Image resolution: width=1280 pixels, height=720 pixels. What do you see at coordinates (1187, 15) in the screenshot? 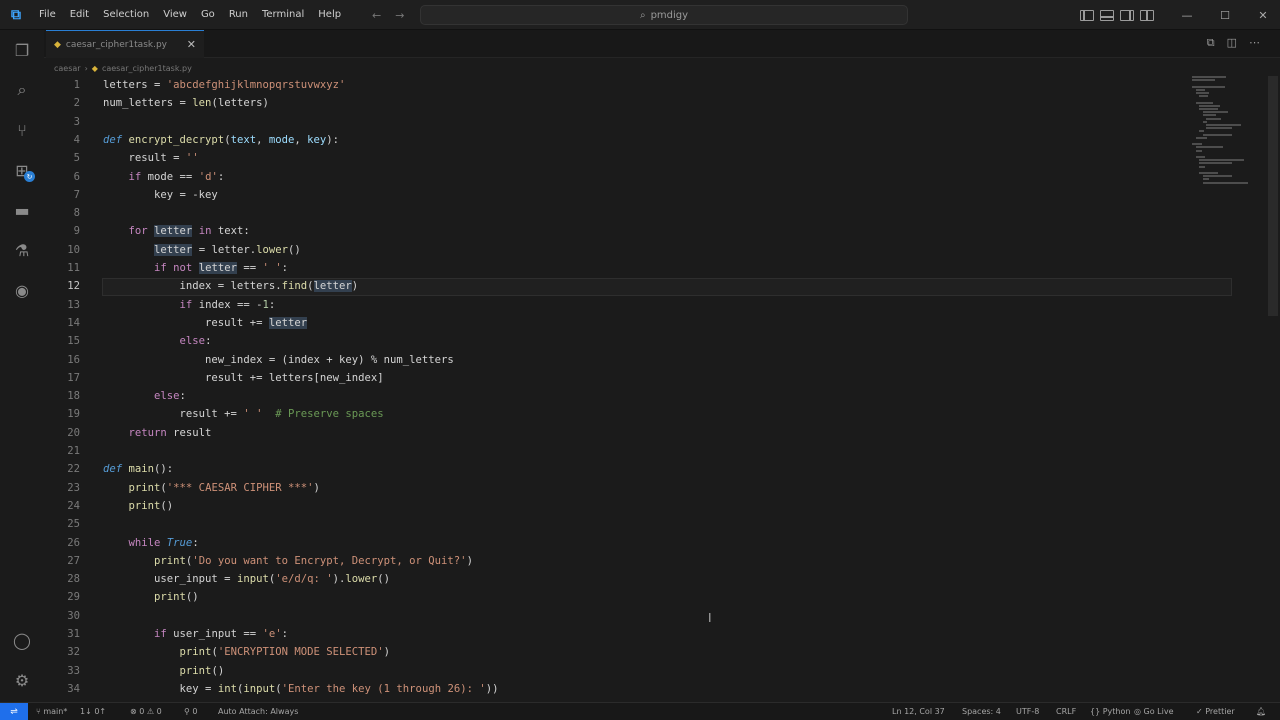
I see `minimize-icon: —` at bounding box center [1187, 15].